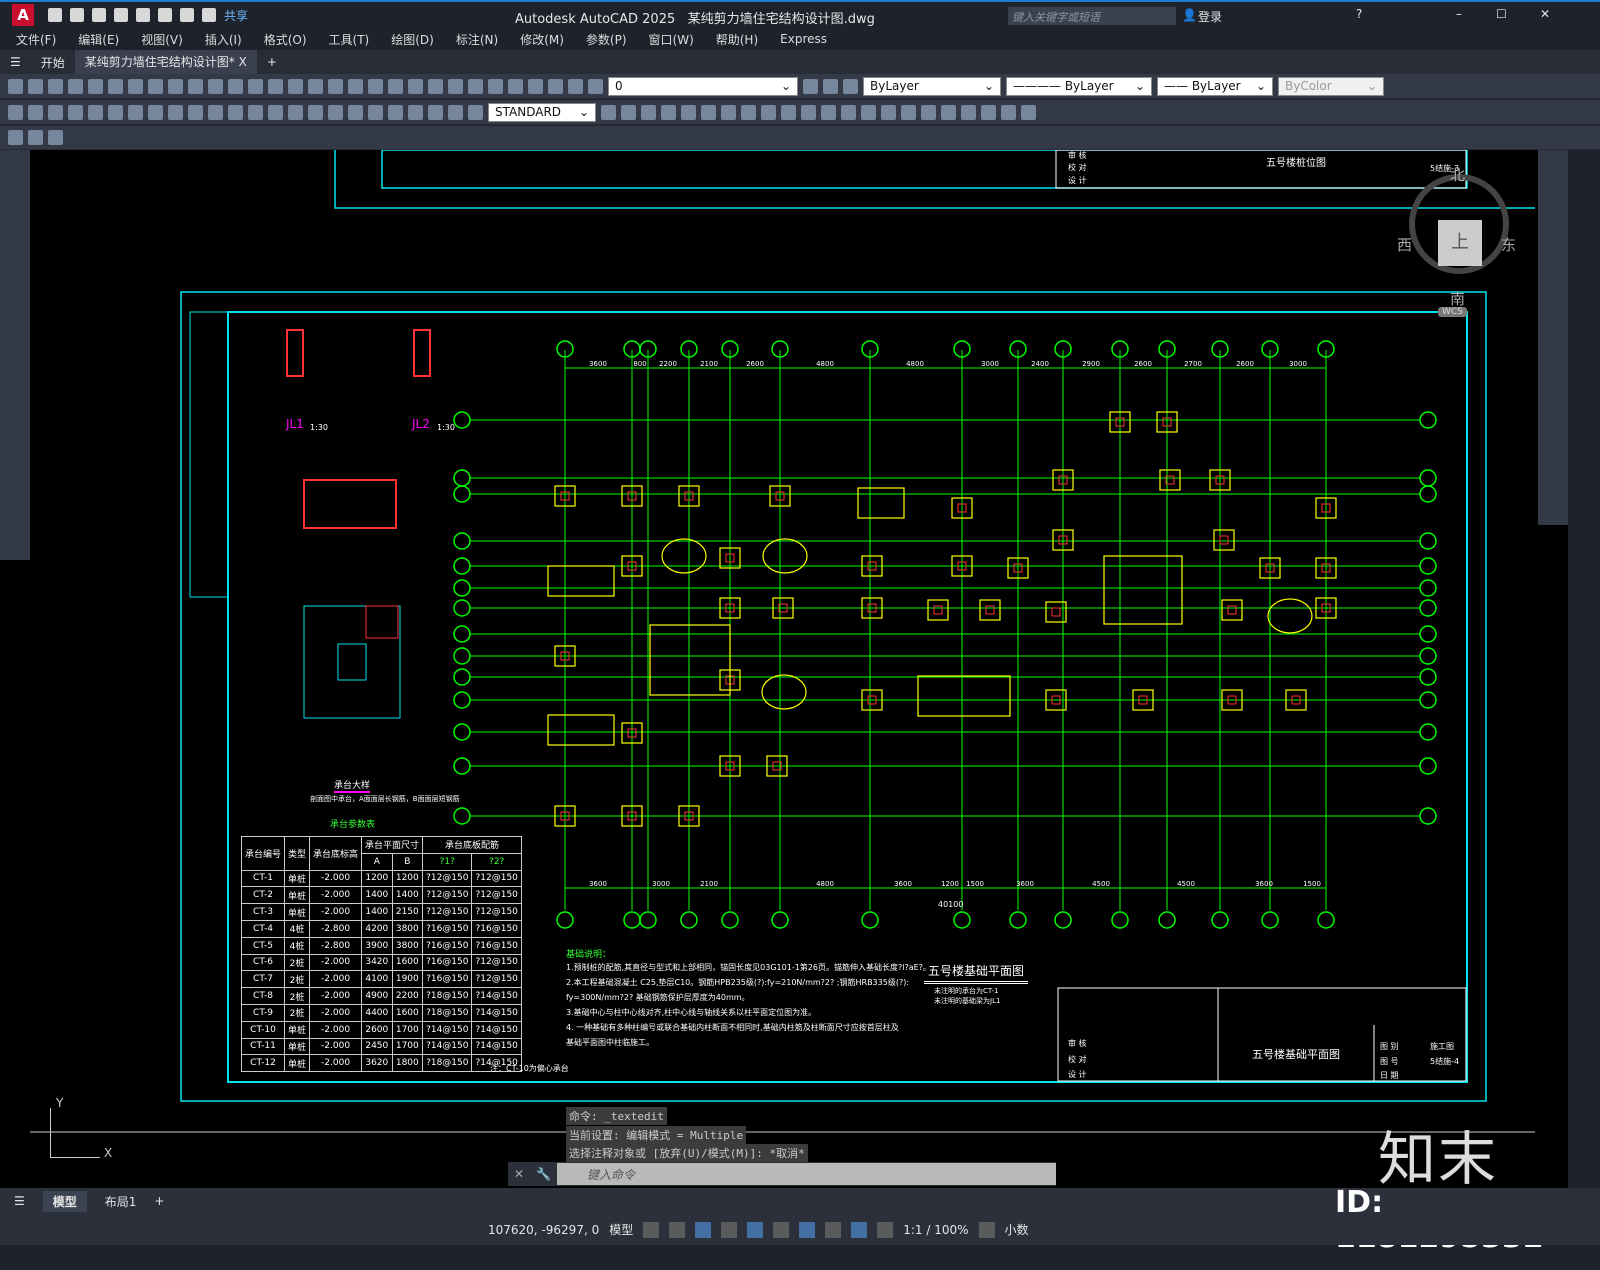 This screenshot has height=1270, width=1600. Describe the element at coordinates (755, 1229) in the screenshot. I see `osnap-toggle` at that location.